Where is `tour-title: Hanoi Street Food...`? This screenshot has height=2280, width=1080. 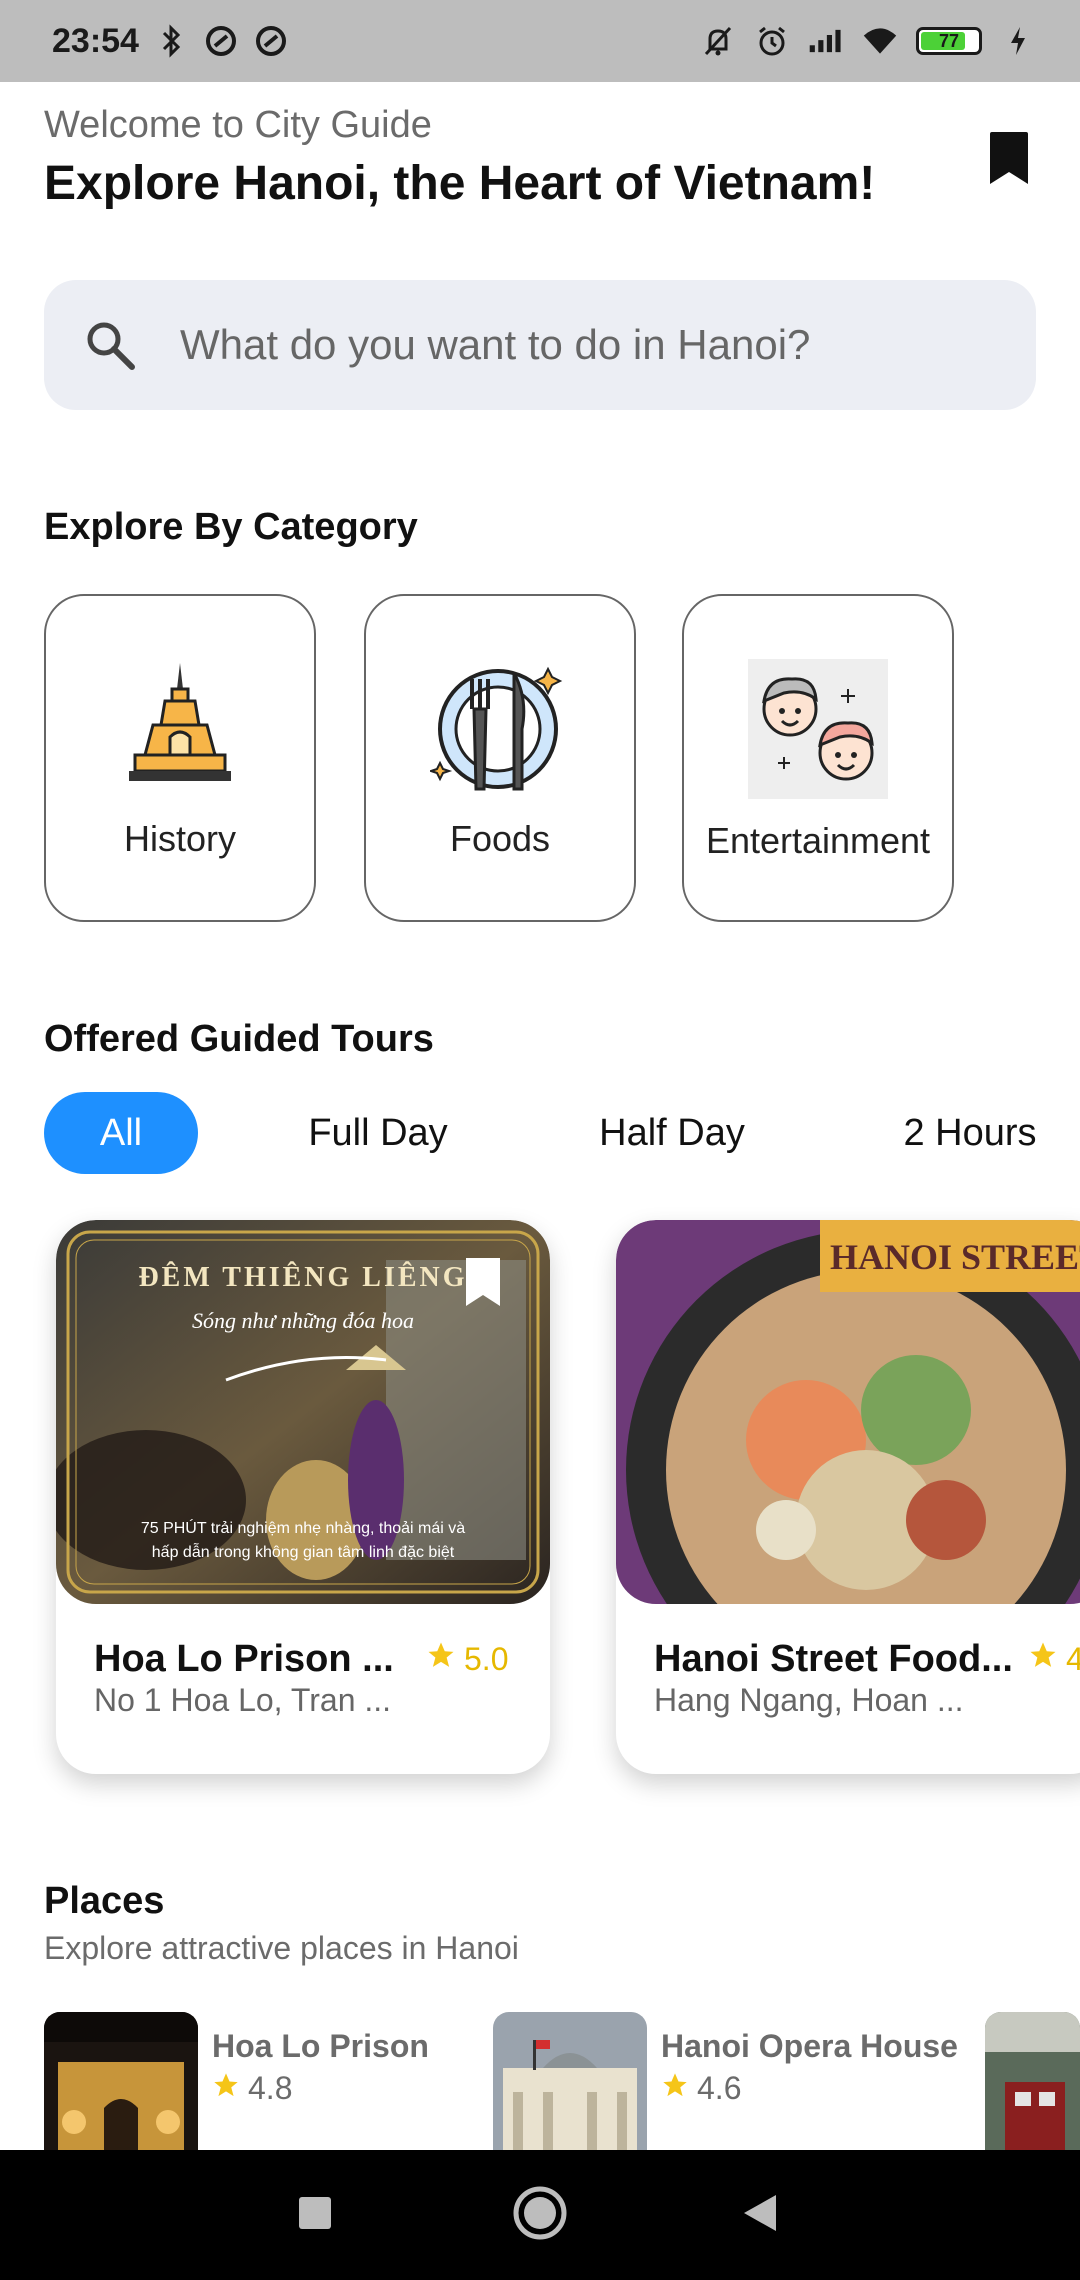 tour-title: Hanoi Street Food... is located at coordinates (833, 1659).